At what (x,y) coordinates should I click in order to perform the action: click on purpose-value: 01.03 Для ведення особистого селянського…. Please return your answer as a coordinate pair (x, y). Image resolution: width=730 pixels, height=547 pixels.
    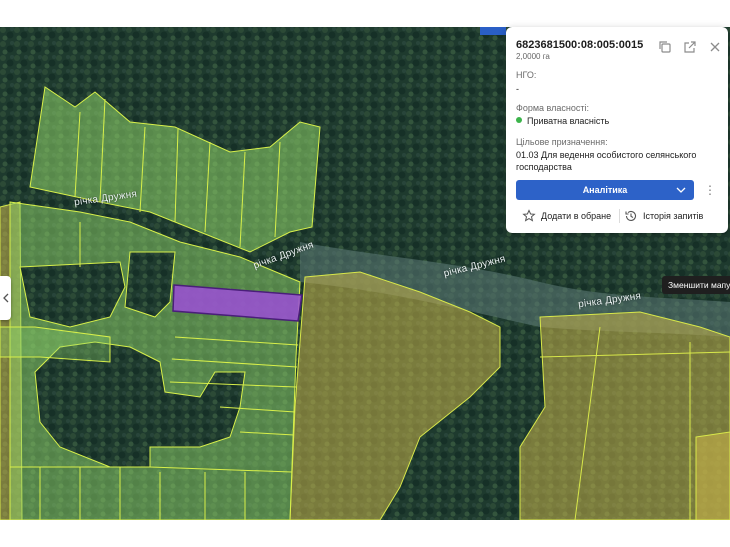
    Looking at the image, I should click on (606, 161).